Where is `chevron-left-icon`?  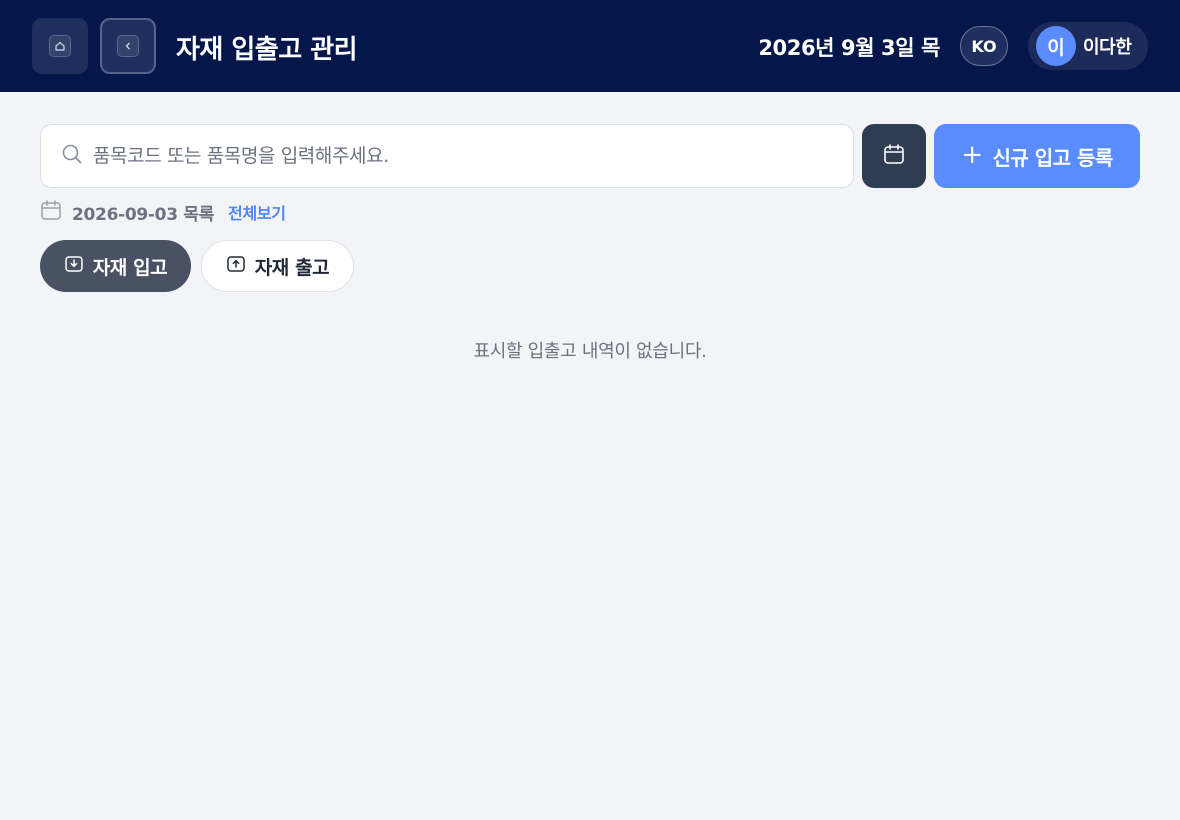 chevron-left-icon is located at coordinates (128, 46).